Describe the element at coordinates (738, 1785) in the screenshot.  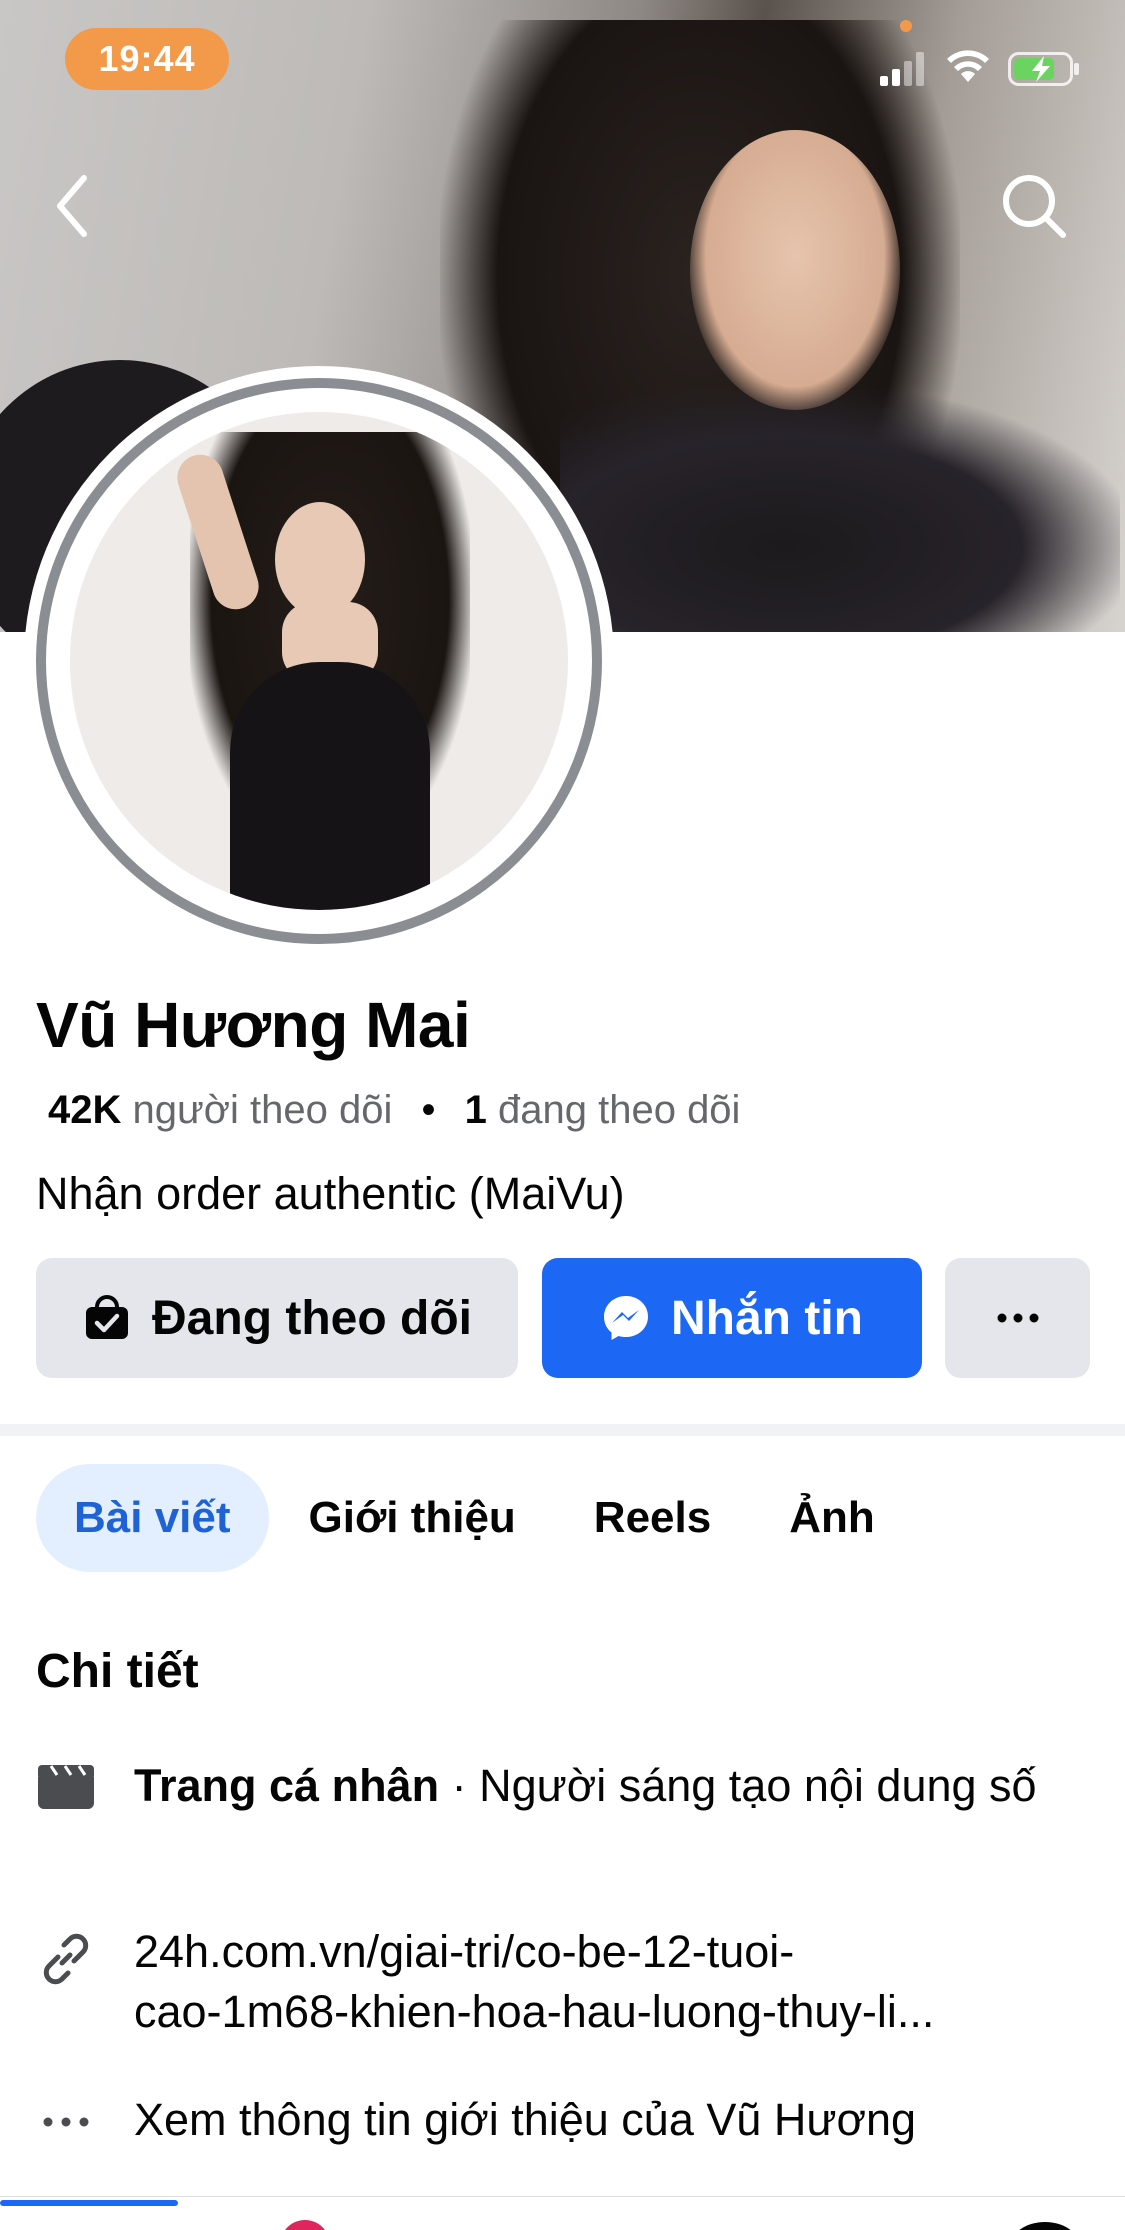
I see `page-category: · Người sáng tạo nội dung số` at that location.